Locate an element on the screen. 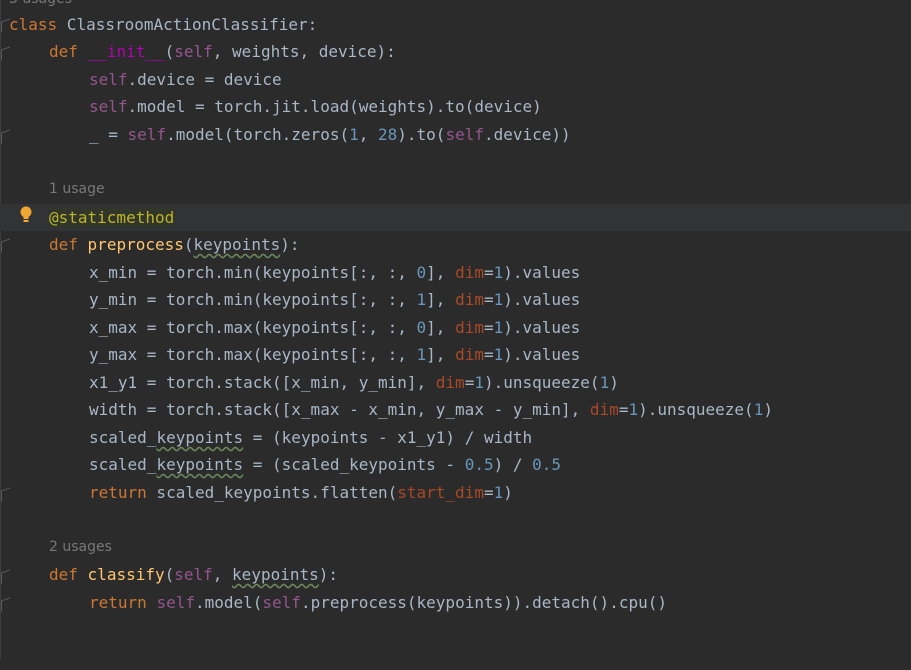  code-line: def classify(self, keypoints): is located at coordinates (455, 574).